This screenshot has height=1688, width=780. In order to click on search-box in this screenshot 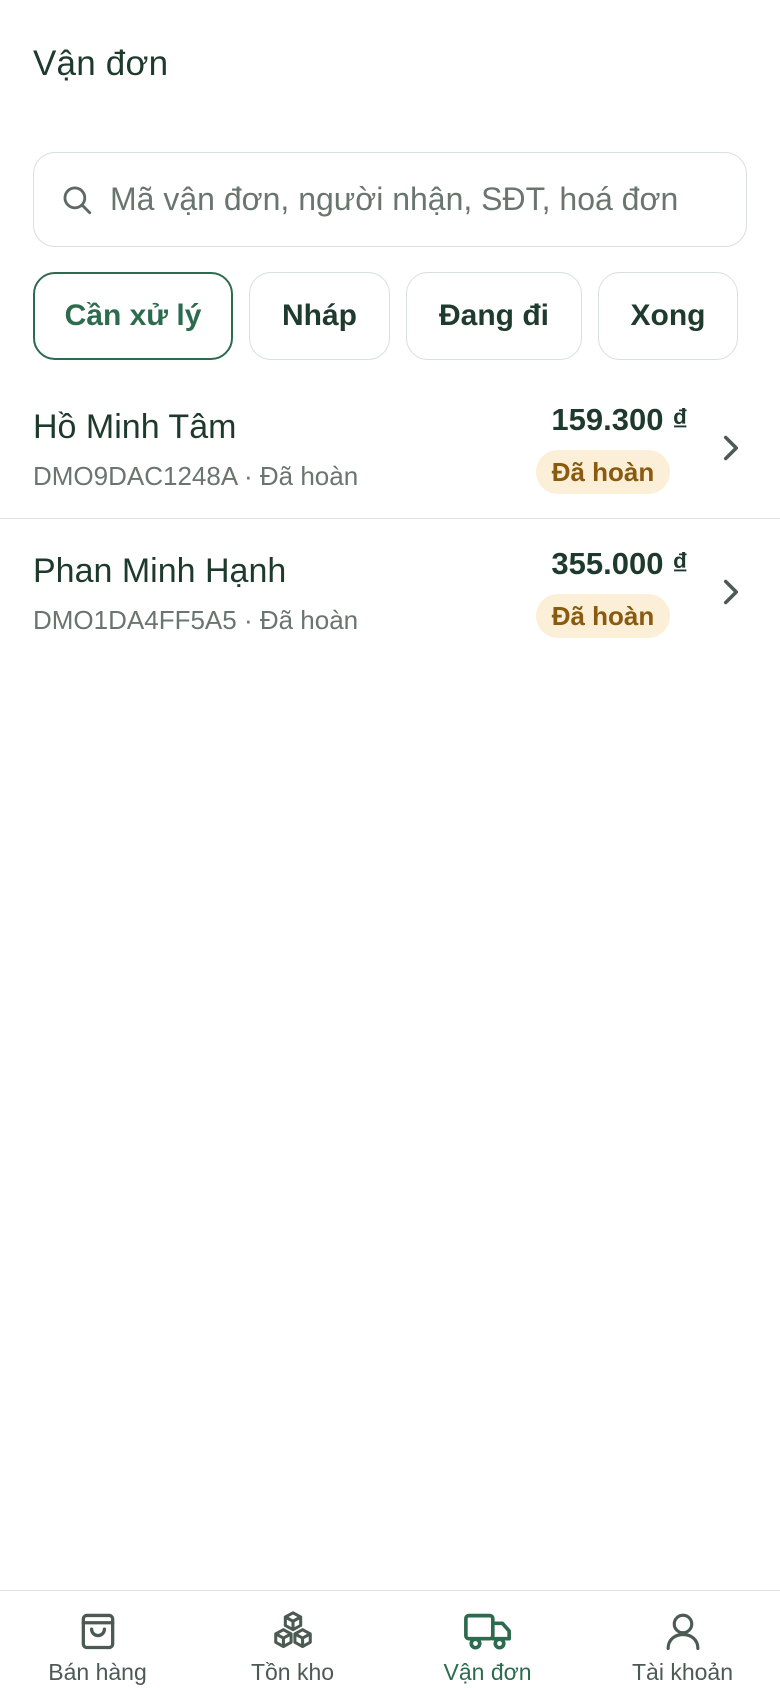, I will do `click(390, 199)`.